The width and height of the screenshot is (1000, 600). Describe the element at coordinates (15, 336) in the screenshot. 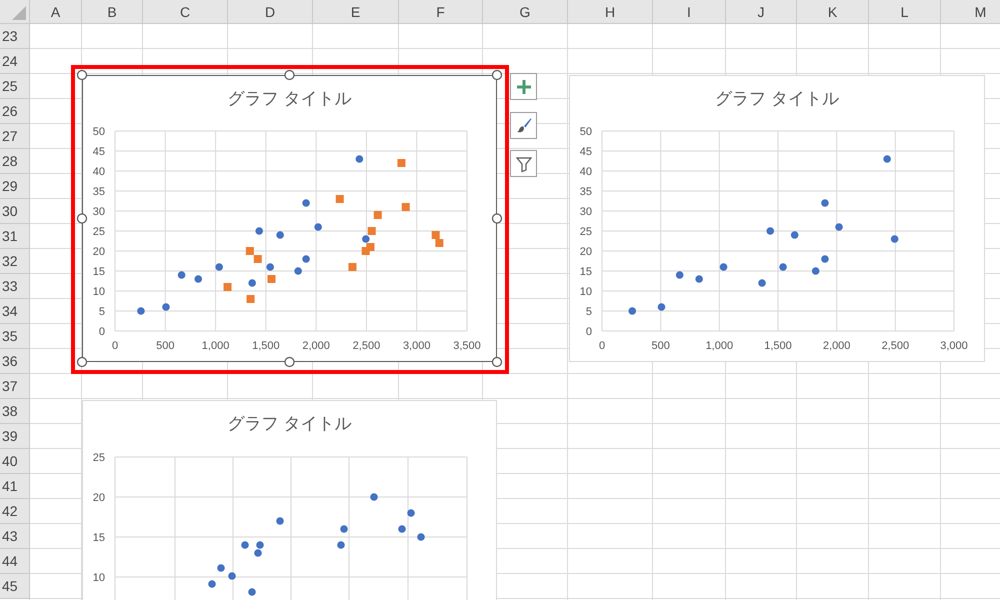

I see `row-header: 35` at that location.